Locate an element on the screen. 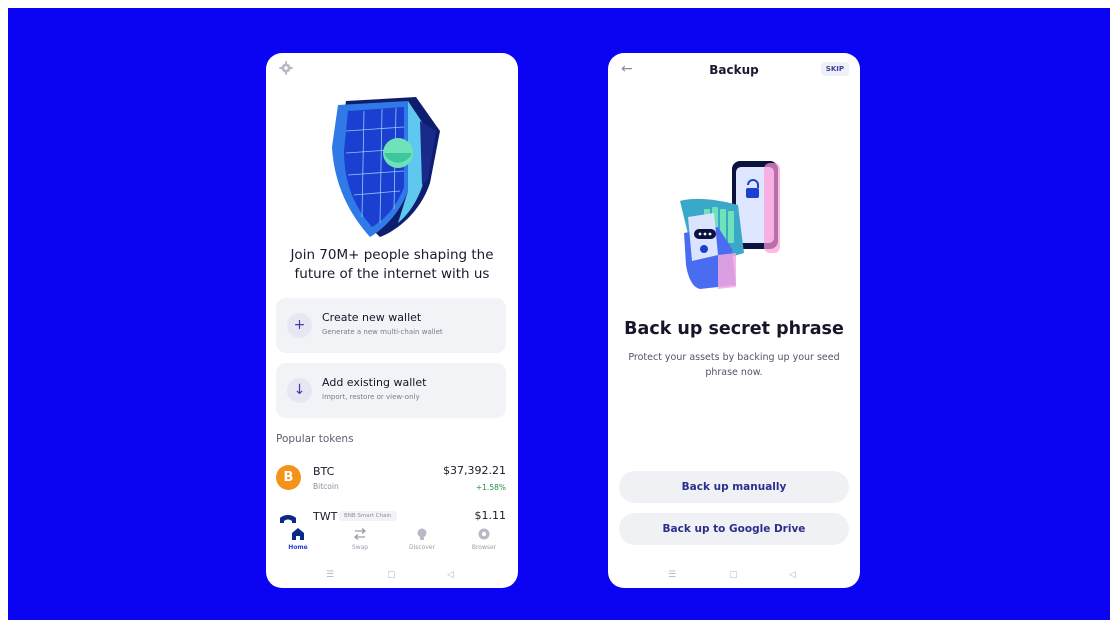  tab-browser: Browser is located at coordinates (484, 539).